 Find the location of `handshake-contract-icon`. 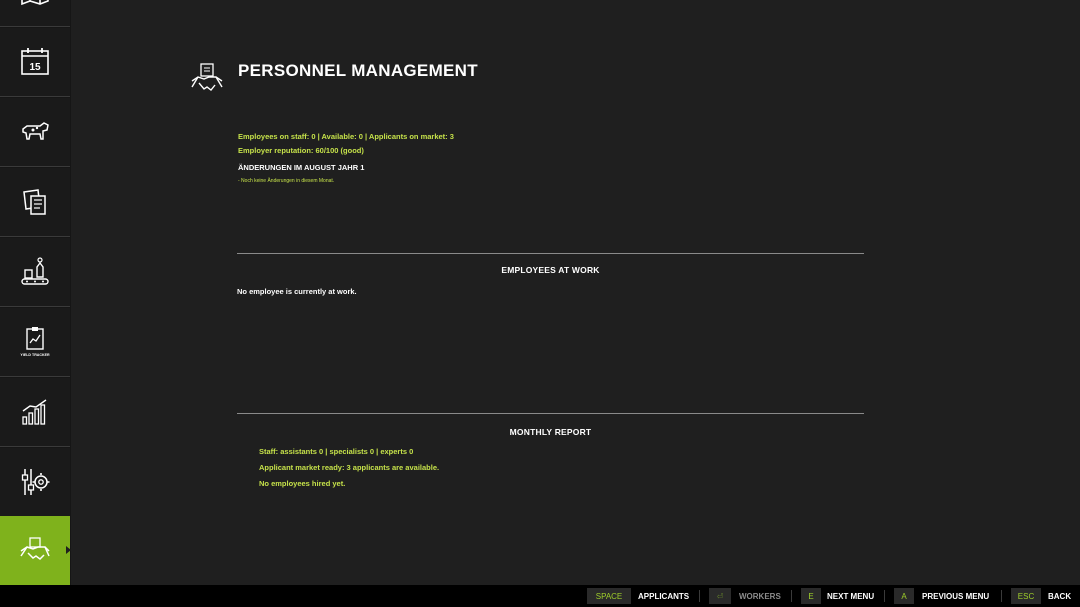

handshake-contract-icon is located at coordinates (207, 77).